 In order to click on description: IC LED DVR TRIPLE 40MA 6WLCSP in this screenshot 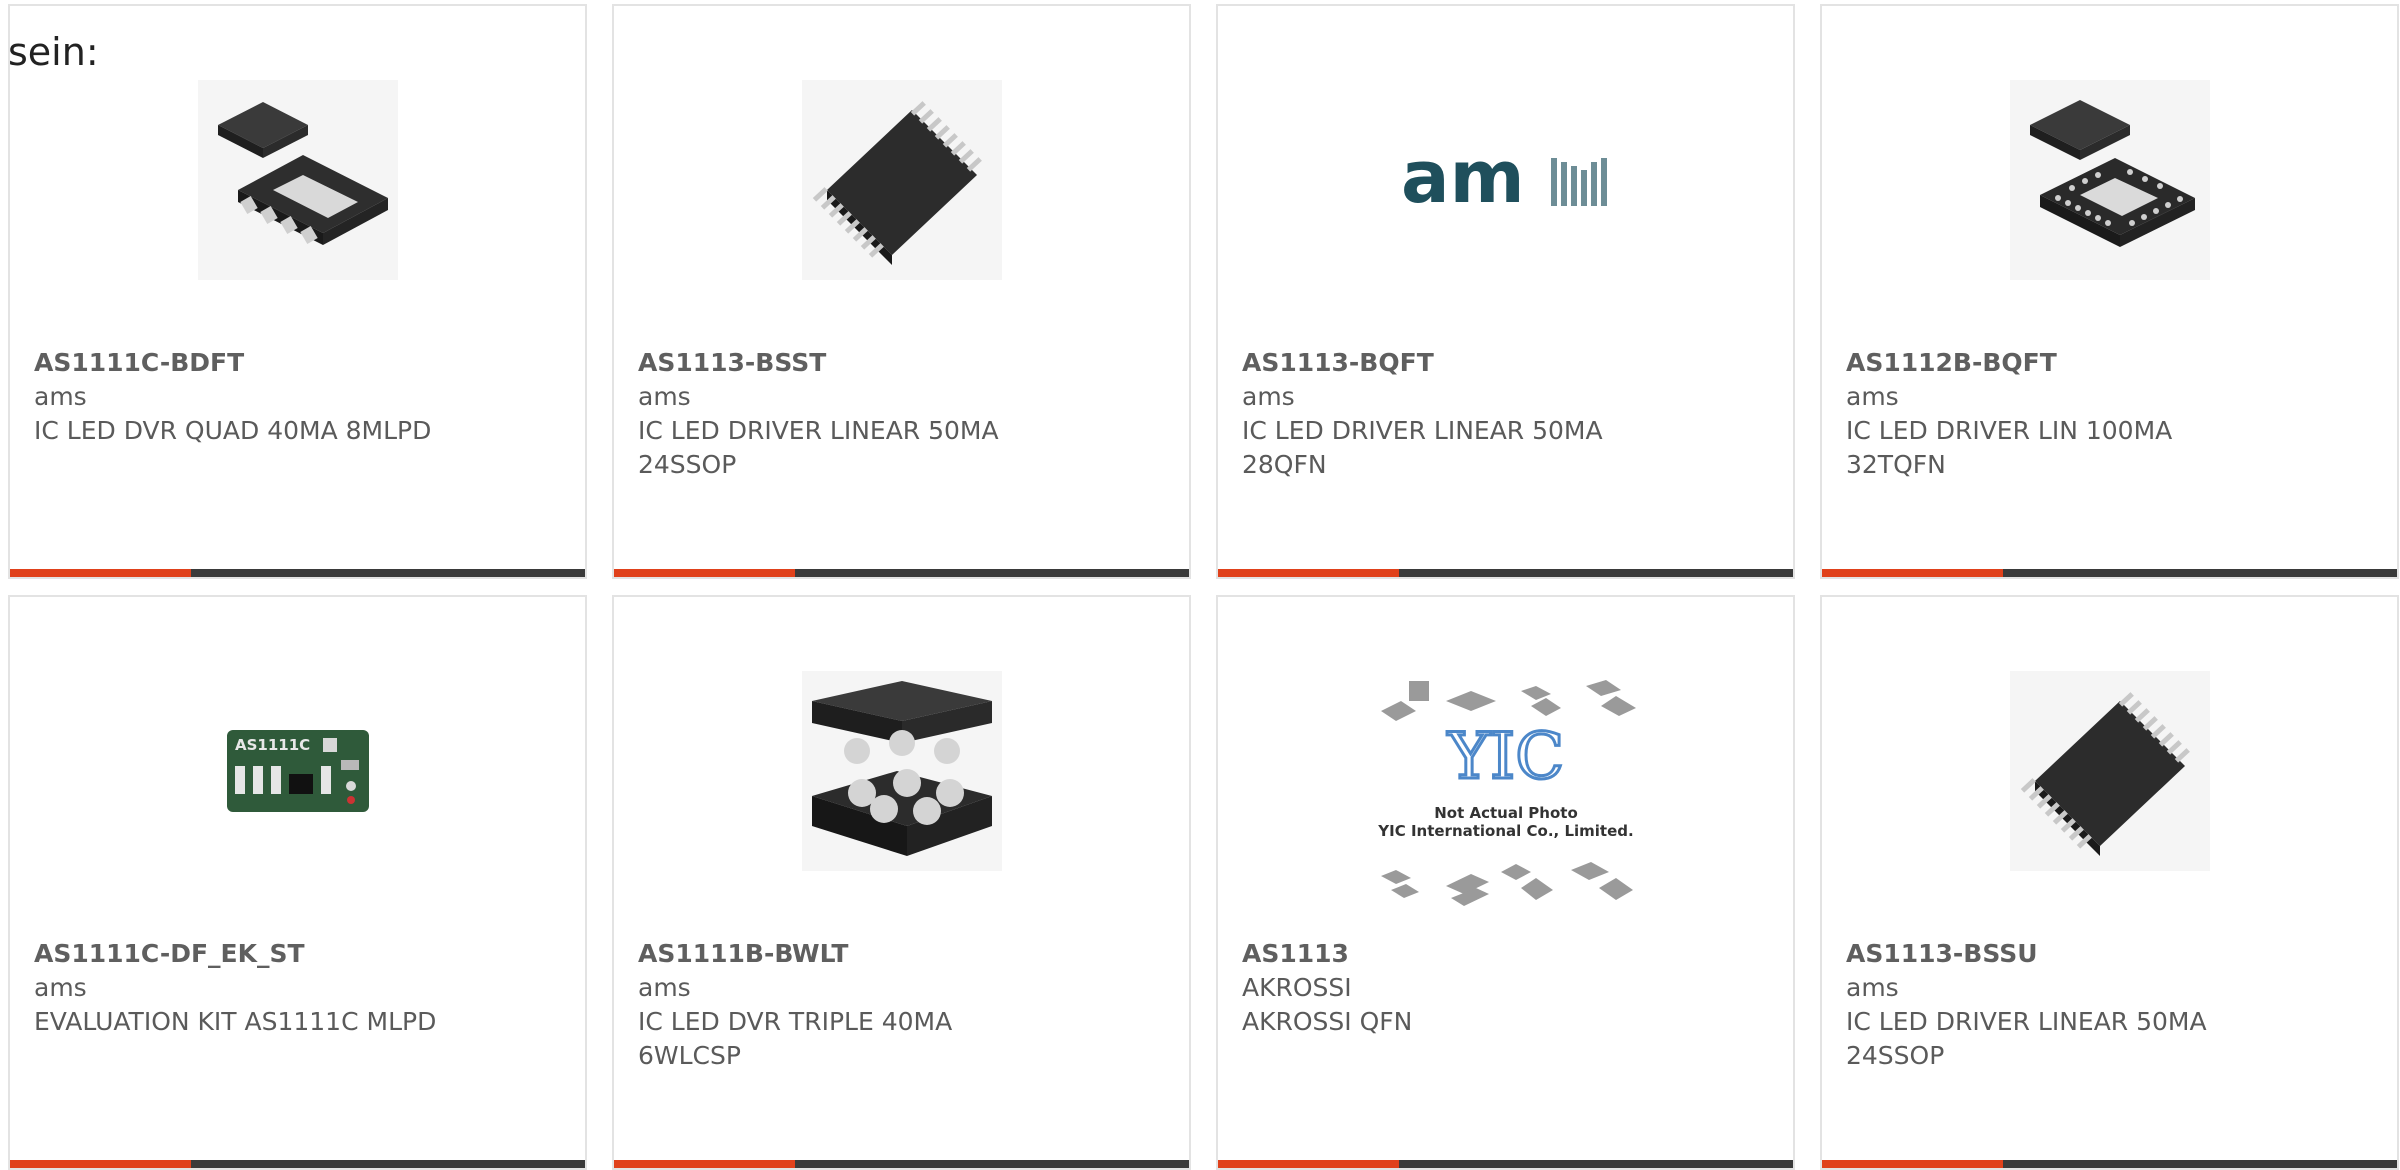, I will do `click(795, 1038)`.